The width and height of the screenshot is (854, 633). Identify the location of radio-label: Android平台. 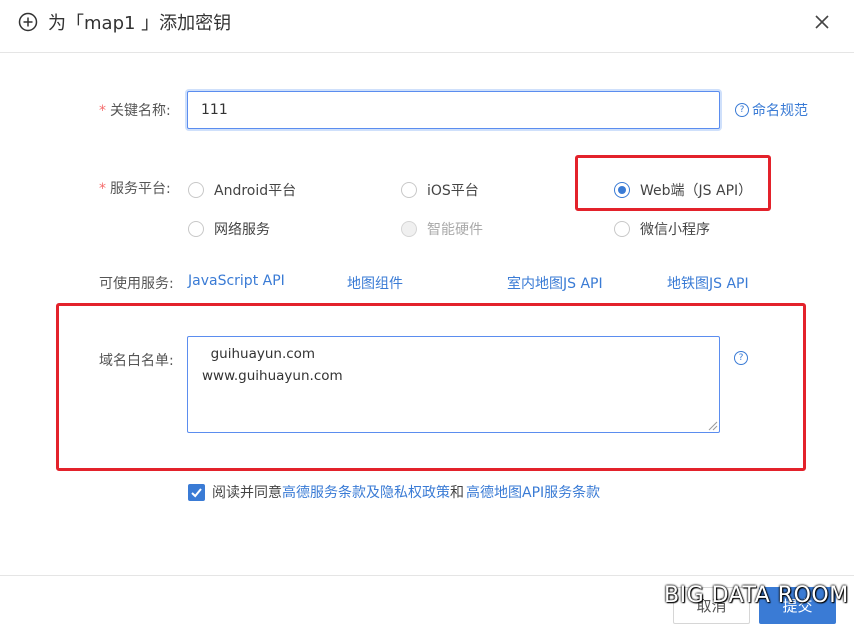
(255, 191).